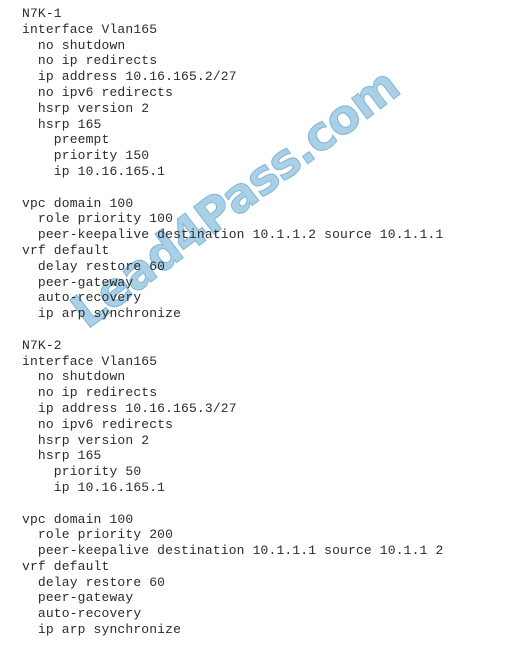 The width and height of the screenshot is (518, 651). What do you see at coordinates (42, 345) in the screenshot?
I see `config-line: N7K-2` at bounding box center [42, 345].